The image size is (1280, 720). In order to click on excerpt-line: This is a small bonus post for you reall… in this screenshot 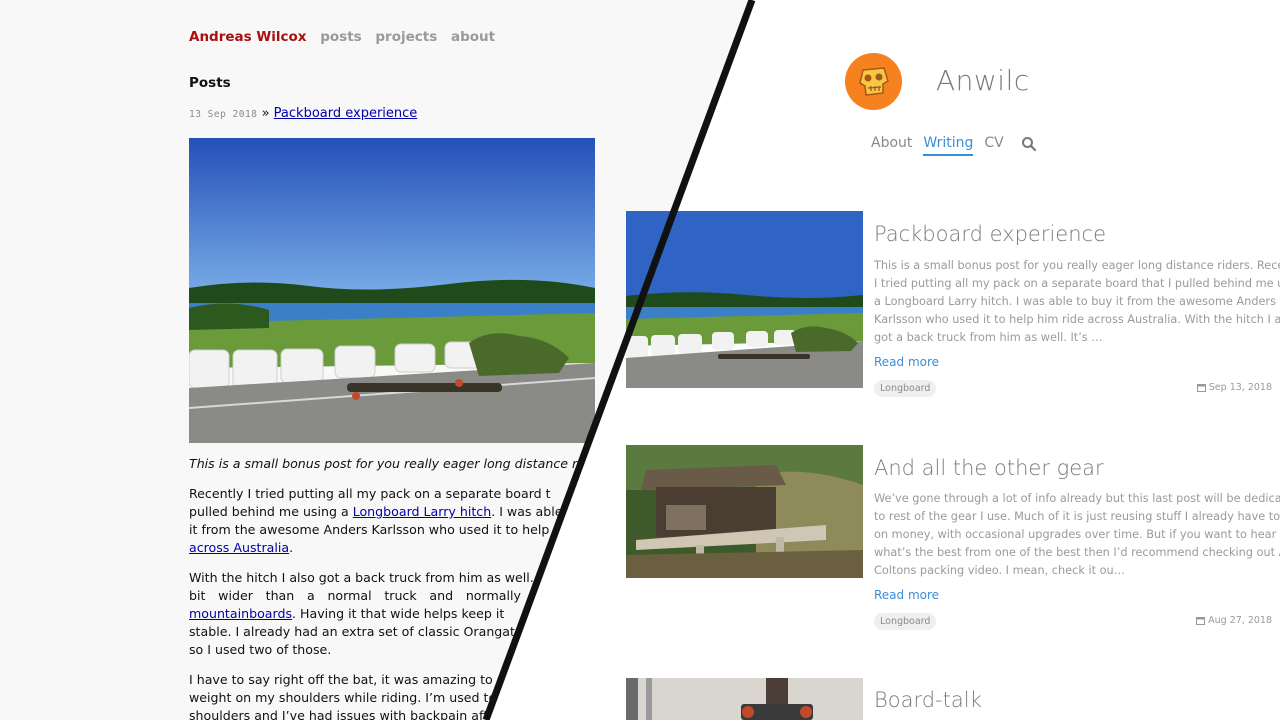, I will do `click(1077, 265)`.